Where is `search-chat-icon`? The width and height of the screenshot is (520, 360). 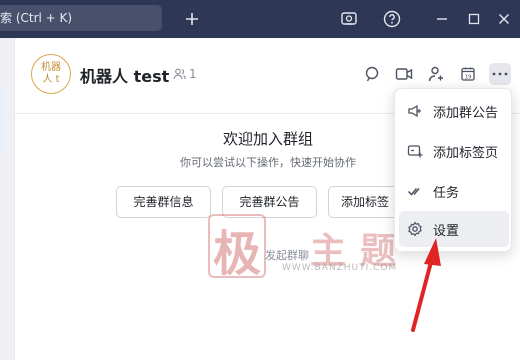 search-chat-icon is located at coordinates (372, 74).